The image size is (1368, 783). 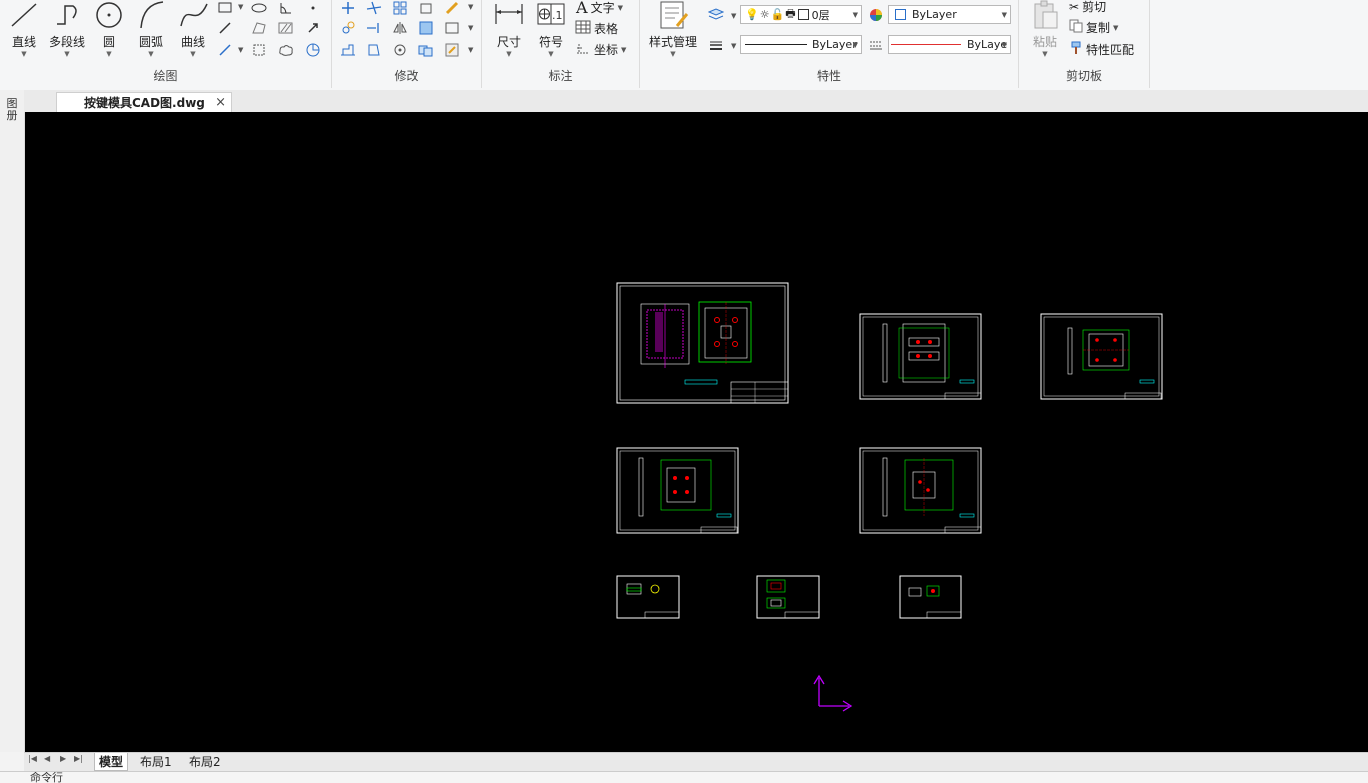 What do you see at coordinates (596, 28) in the screenshot?
I see `table-tool-button: 表格` at bounding box center [596, 28].